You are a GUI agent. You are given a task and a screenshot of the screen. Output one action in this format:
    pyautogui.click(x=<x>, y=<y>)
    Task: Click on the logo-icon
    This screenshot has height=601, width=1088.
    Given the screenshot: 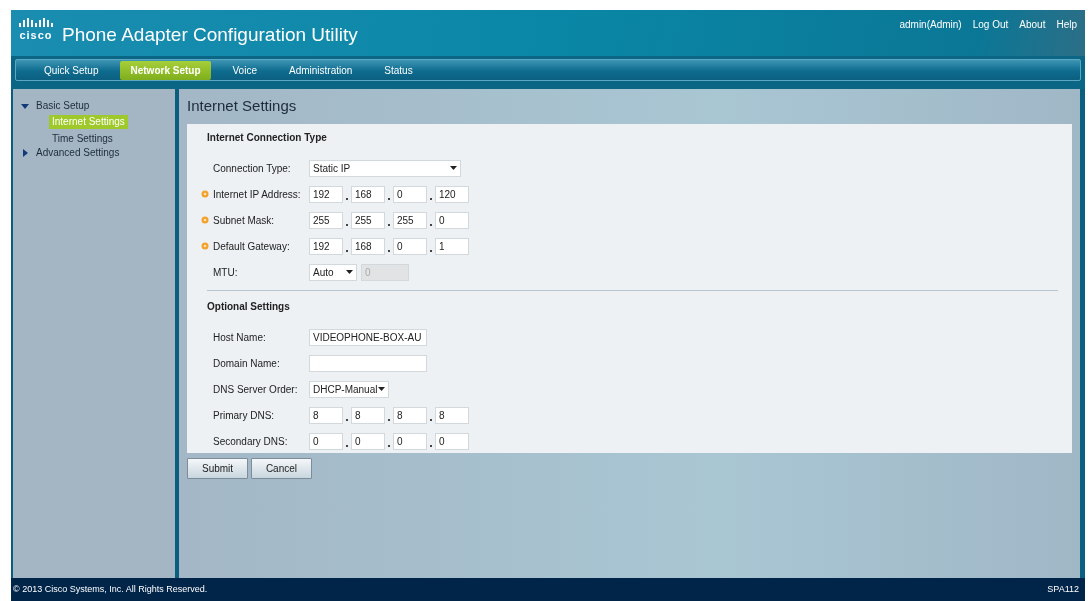 What is the action you would take?
    pyautogui.click(x=36, y=24)
    